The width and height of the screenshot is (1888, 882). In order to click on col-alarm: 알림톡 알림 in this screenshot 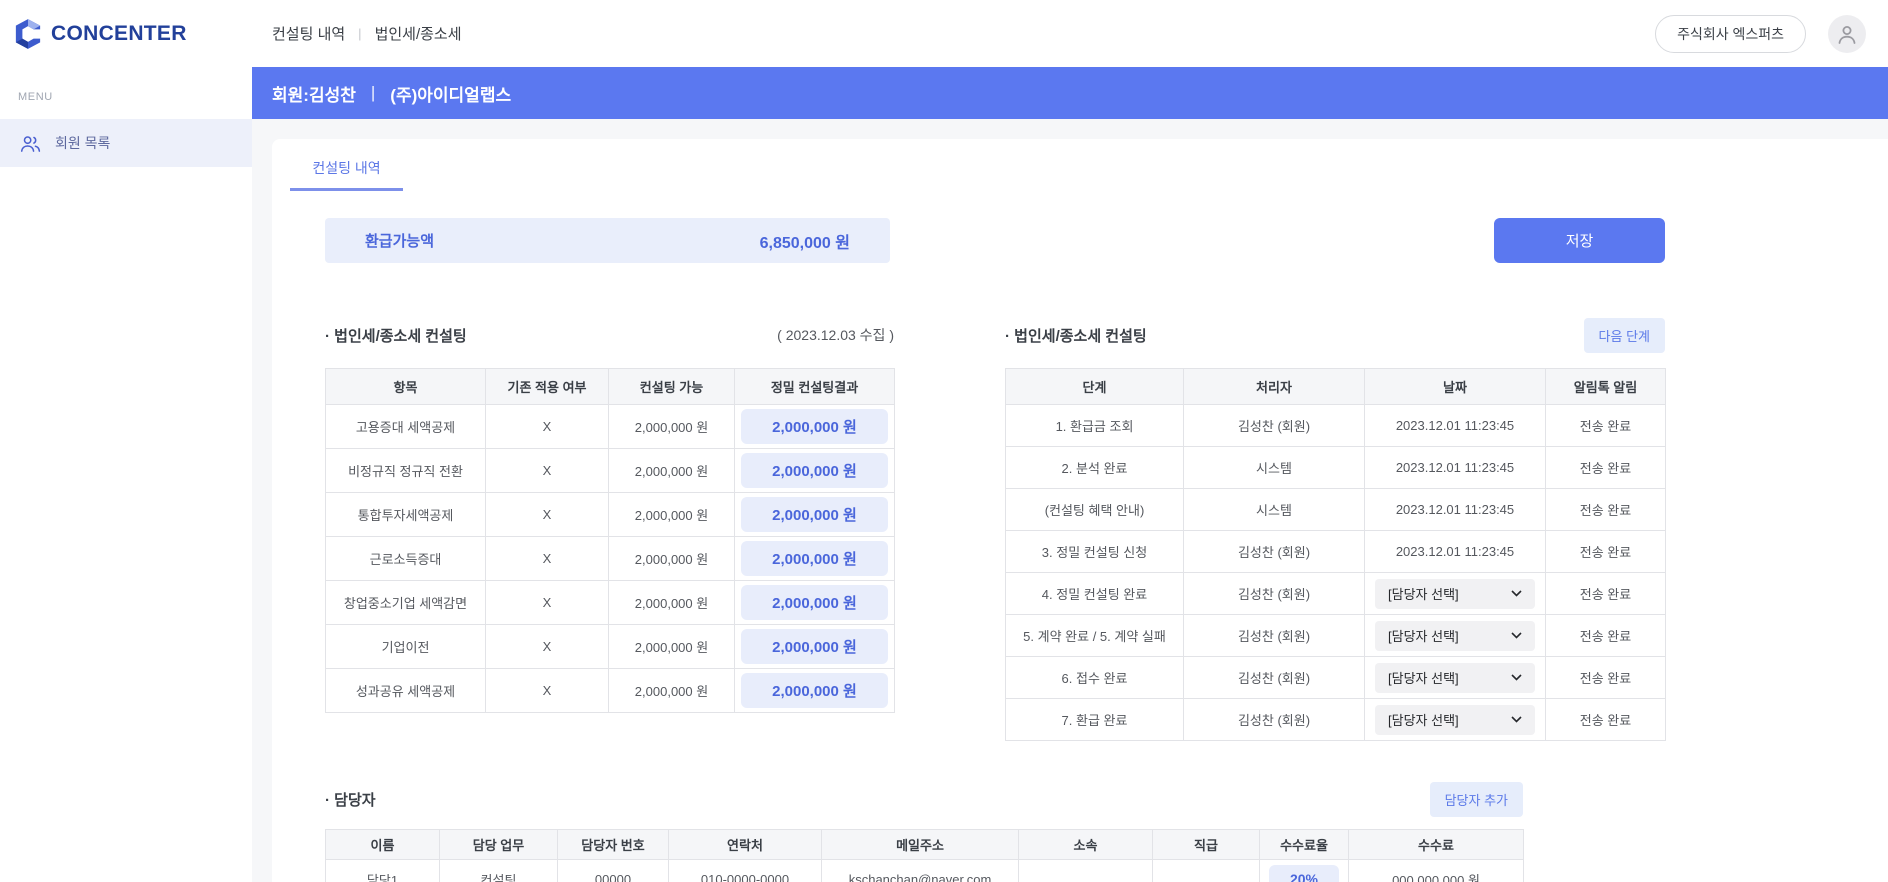, I will do `click(1605, 386)`.